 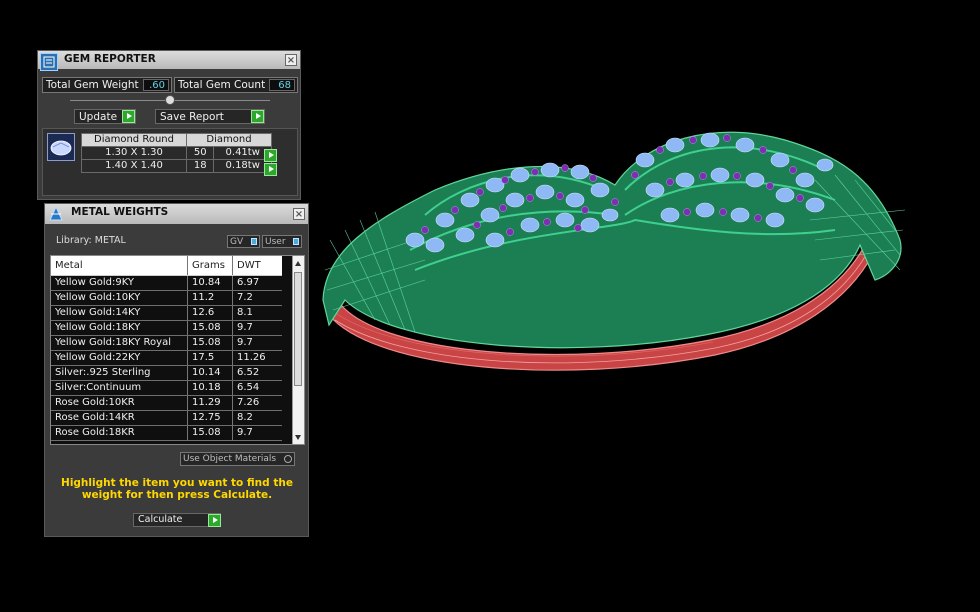 What do you see at coordinates (119, 418) in the screenshot?
I see `metal-name: Rose Gold:14KR` at bounding box center [119, 418].